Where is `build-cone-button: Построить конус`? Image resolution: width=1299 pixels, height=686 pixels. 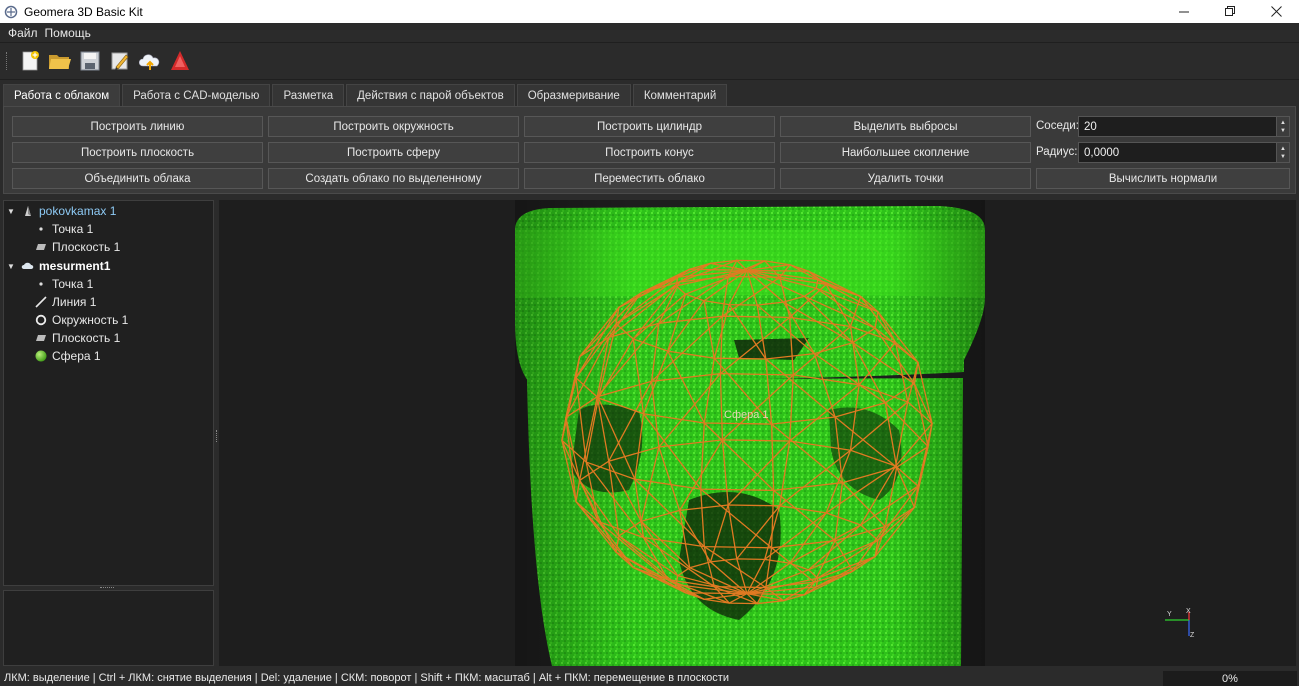
build-cone-button: Построить конус is located at coordinates (649, 152).